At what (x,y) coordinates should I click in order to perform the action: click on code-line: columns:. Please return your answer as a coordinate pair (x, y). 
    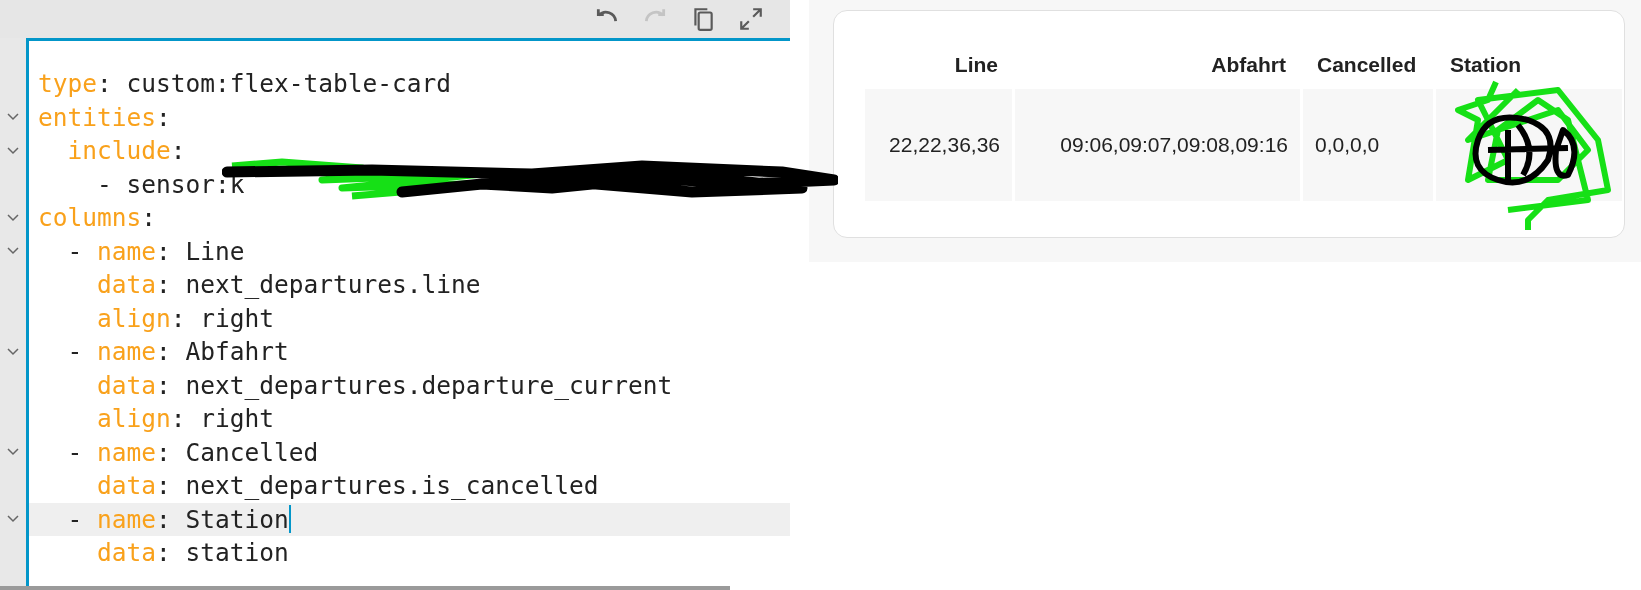
    Looking at the image, I should click on (97, 218).